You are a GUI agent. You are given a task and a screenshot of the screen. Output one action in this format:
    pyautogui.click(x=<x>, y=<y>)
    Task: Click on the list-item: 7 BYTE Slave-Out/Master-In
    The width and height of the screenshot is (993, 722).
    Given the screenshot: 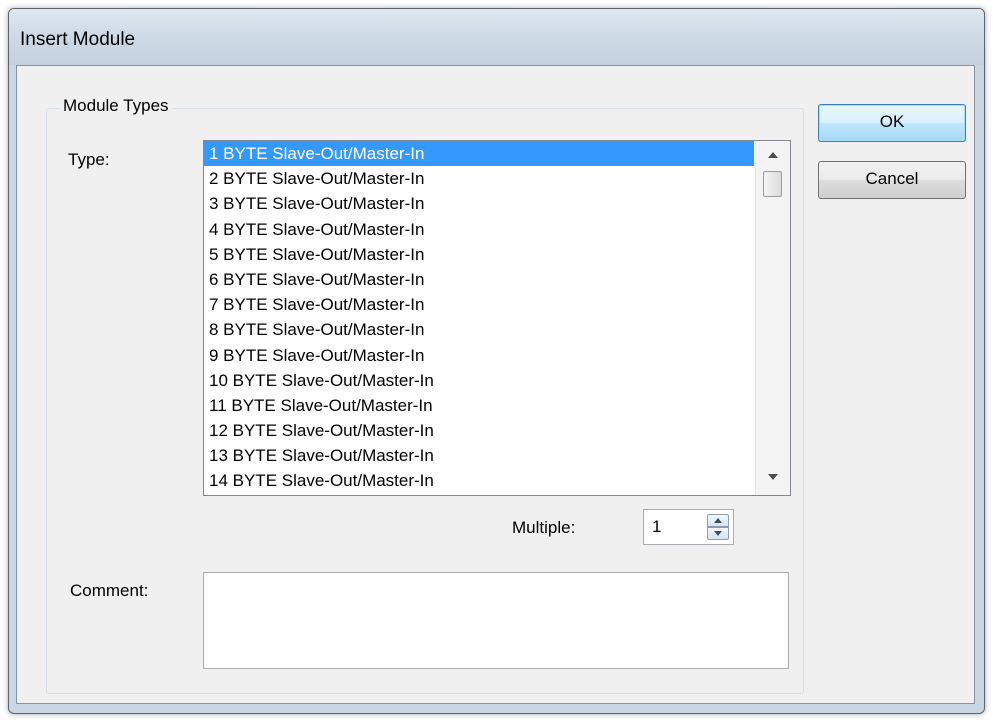 What is the action you would take?
    pyautogui.click(x=479, y=304)
    